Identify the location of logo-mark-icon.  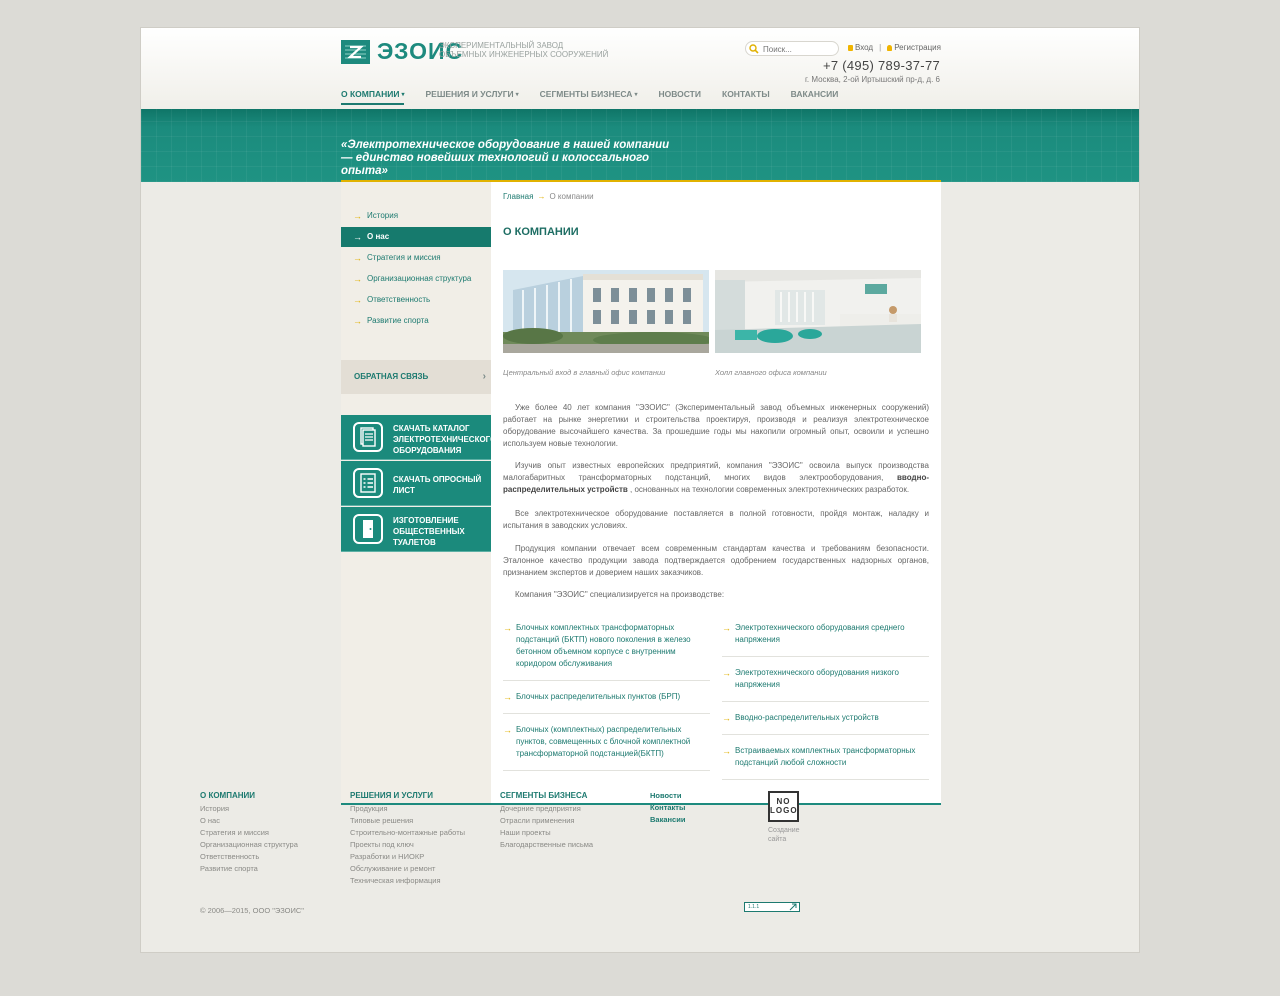
(355, 52).